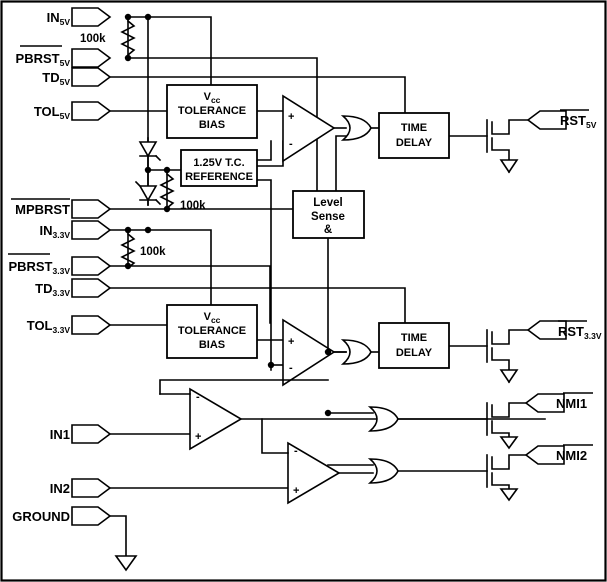  What do you see at coordinates (60, 488) in the screenshot?
I see `label-in2: IN2` at bounding box center [60, 488].